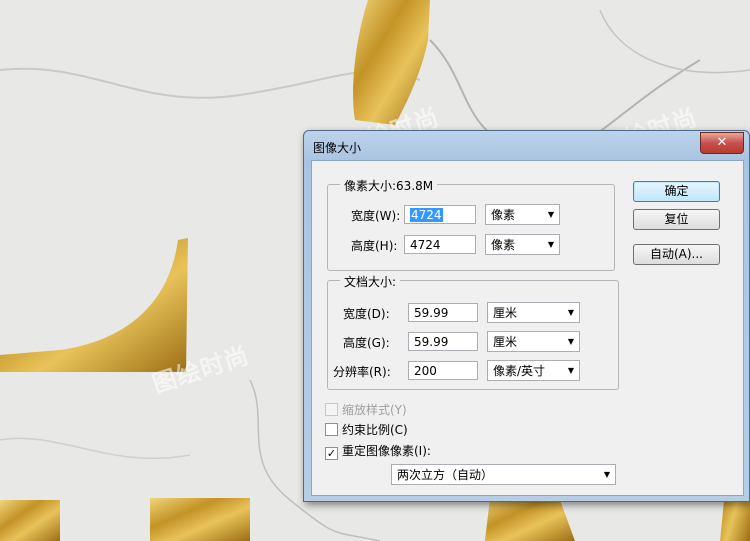 The height and width of the screenshot is (541, 750). I want to click on pixel-height-input: 4724, so click(440, 244).